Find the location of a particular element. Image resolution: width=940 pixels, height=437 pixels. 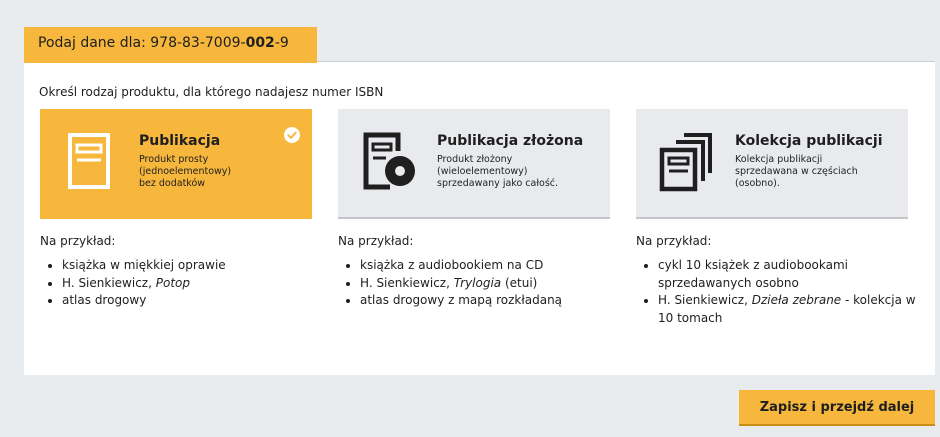

example-title: Potop is located at coordinates (172, 282).